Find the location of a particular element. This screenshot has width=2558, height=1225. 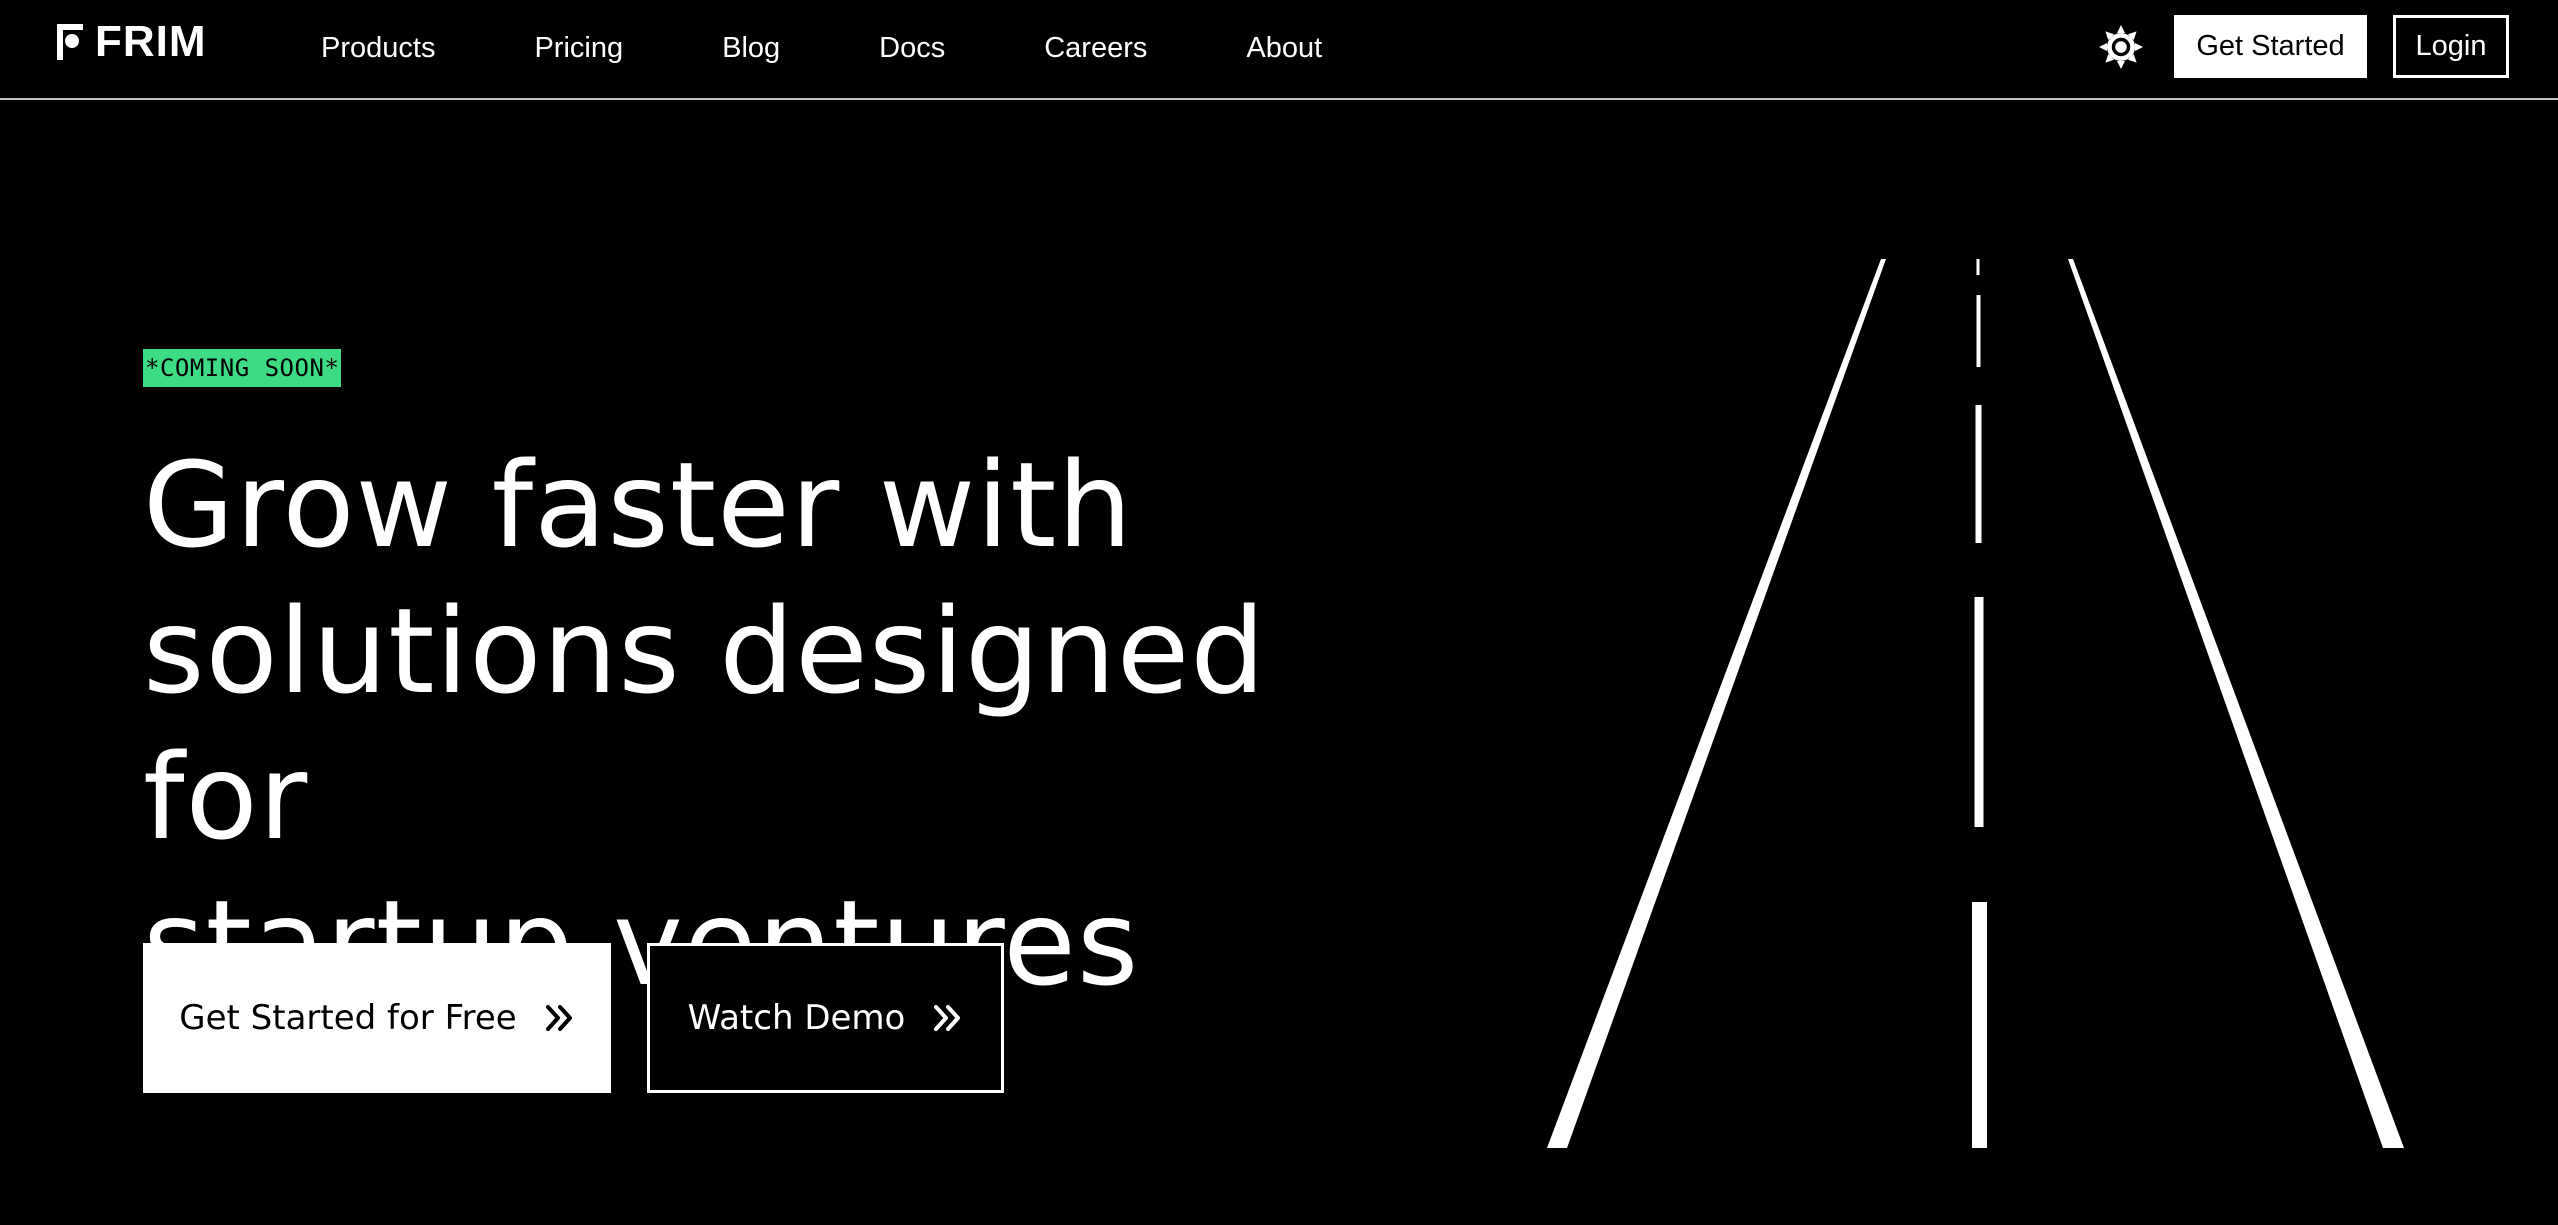

coming-soon-badge: *COMING SOON* is located at coordinates (242, 368).